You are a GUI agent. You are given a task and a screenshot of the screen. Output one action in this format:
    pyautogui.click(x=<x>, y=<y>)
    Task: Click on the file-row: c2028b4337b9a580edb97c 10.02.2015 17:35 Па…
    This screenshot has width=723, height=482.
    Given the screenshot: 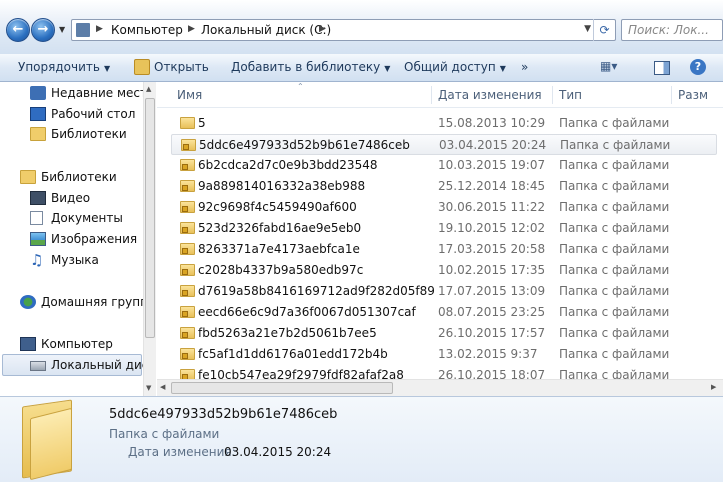 What is the action you would take?
    pyautogui.click(x=444, y=270)
    